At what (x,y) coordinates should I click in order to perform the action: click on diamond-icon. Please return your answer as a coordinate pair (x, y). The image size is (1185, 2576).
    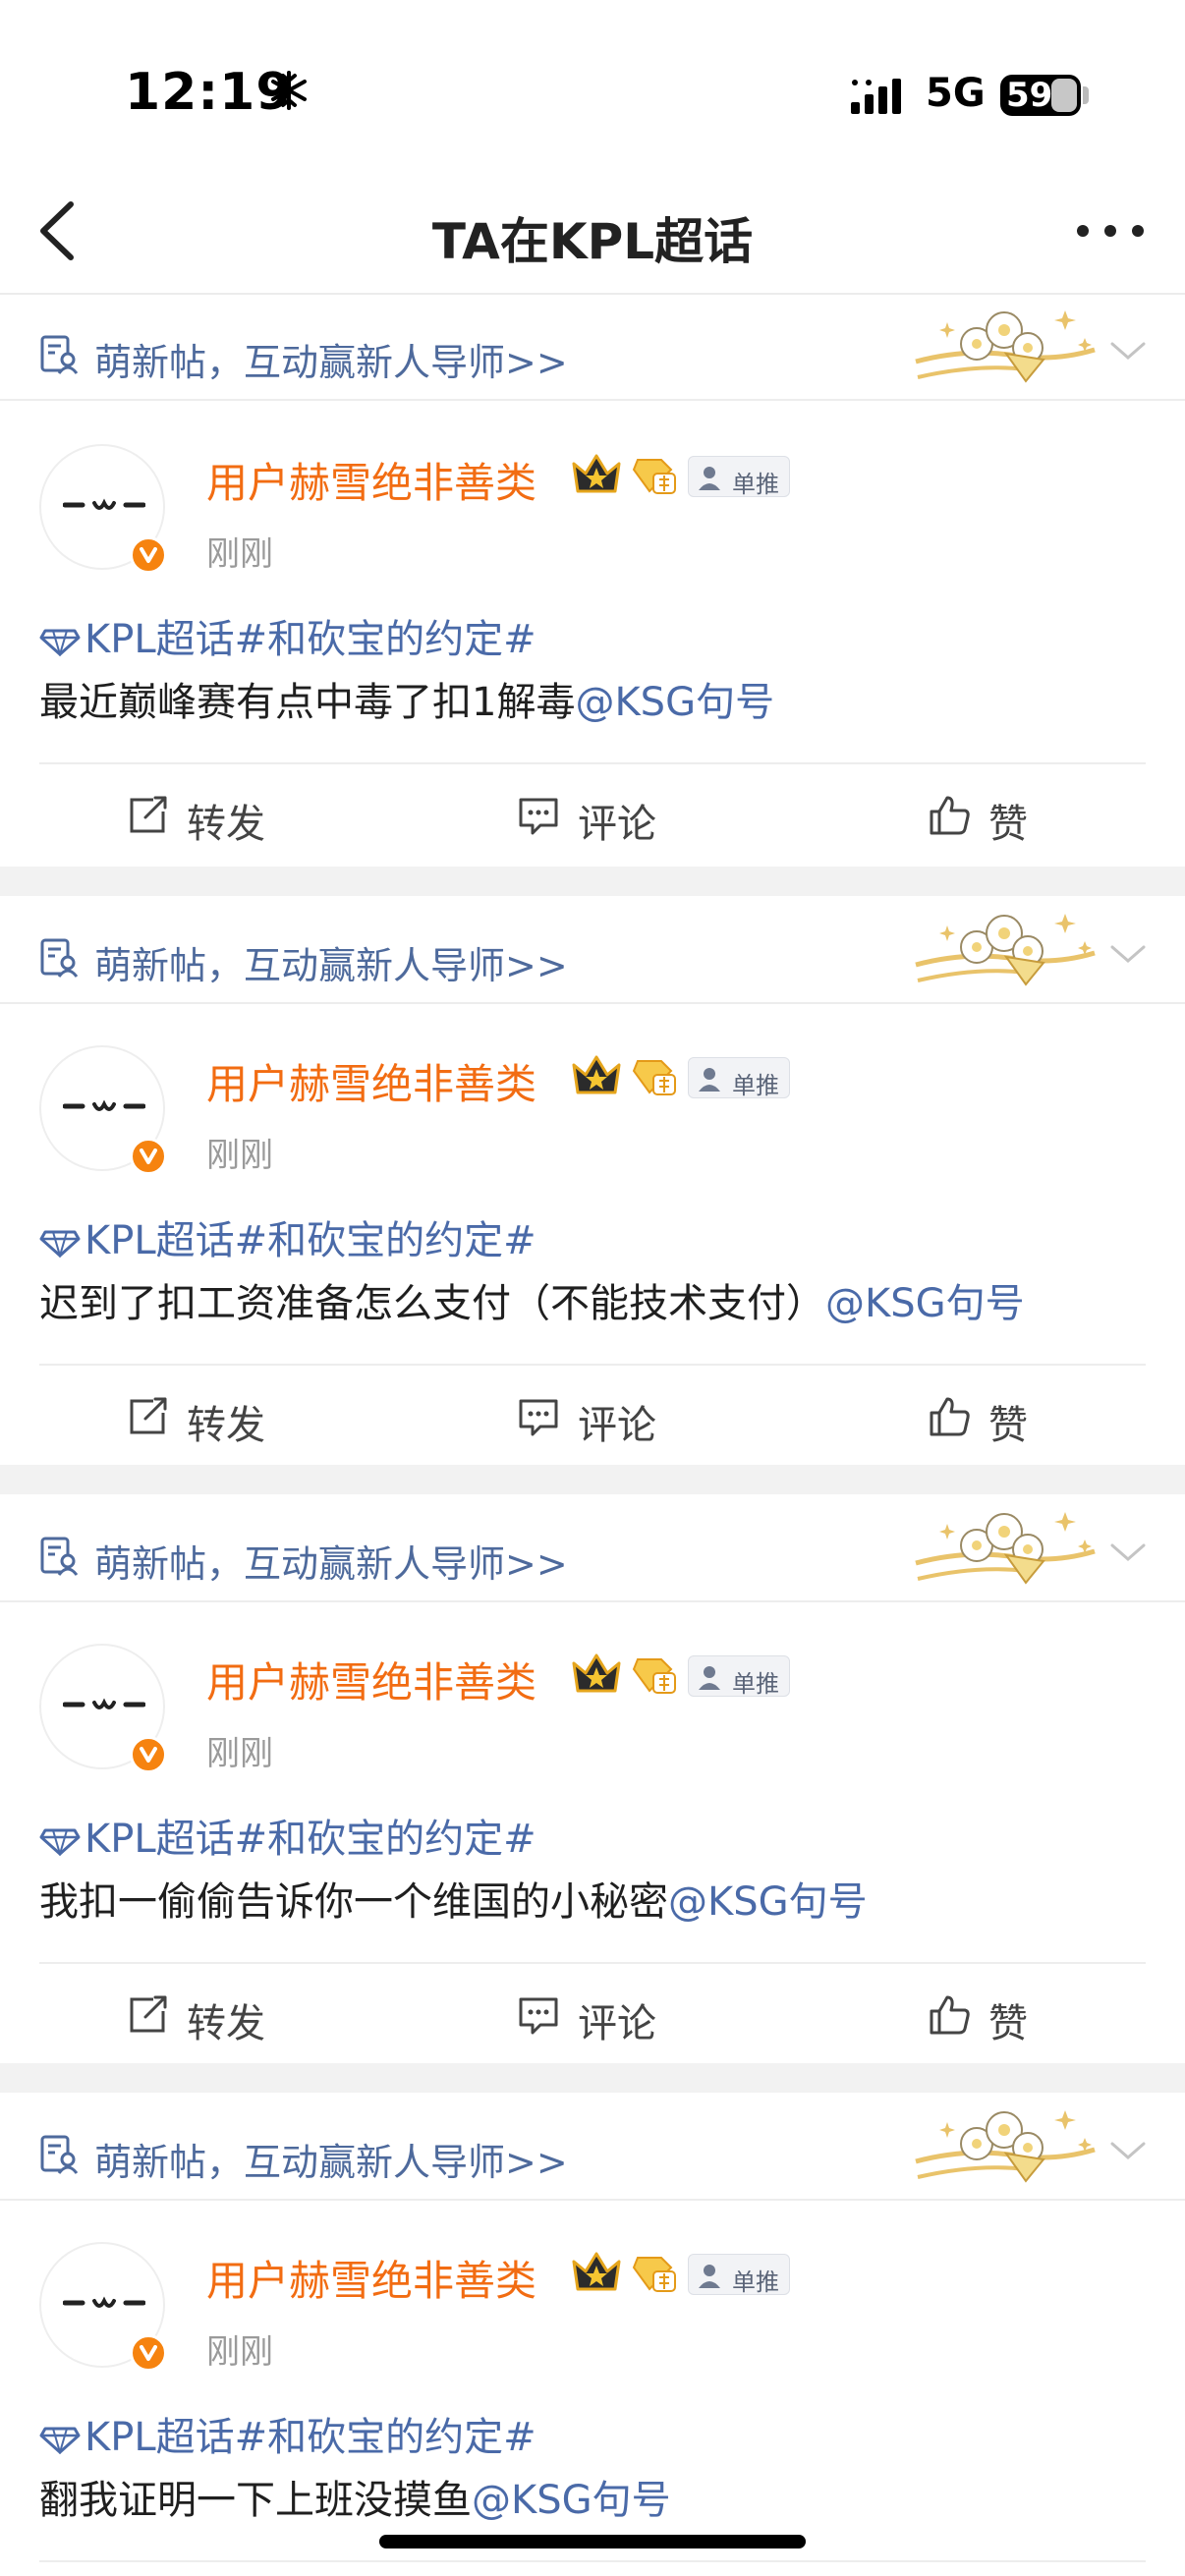
    Looking at the image, I should click on (60, 2440).